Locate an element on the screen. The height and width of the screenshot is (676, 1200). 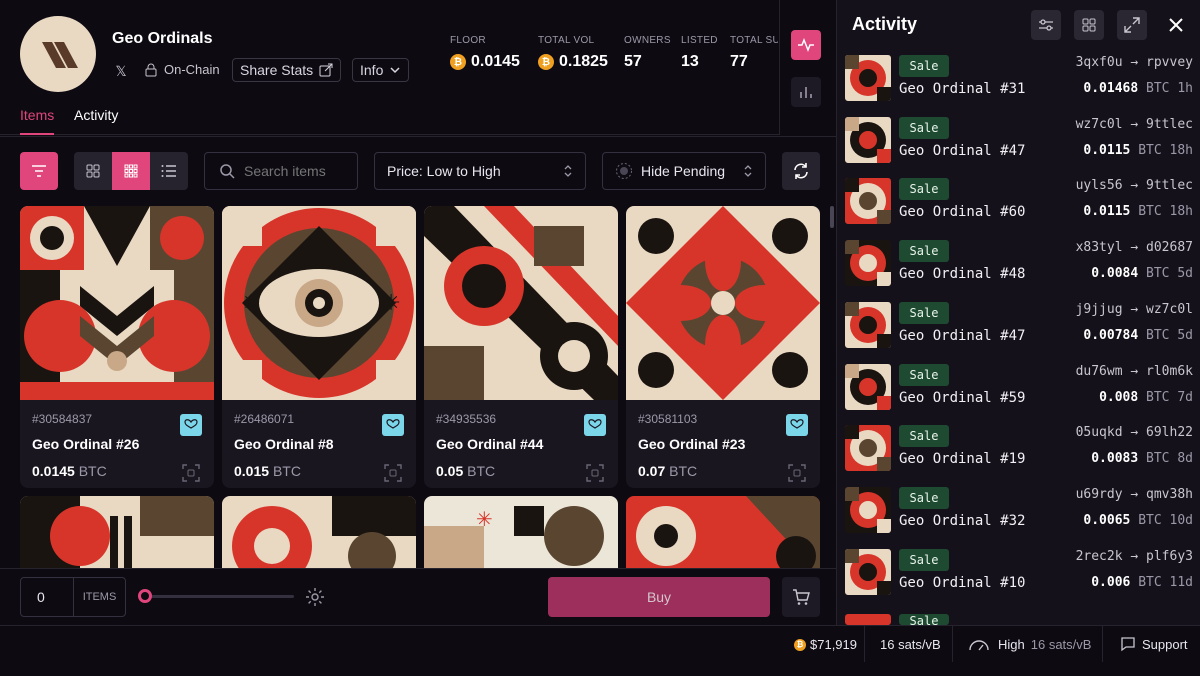
grid-small-button is located at coordinates (131, 171).